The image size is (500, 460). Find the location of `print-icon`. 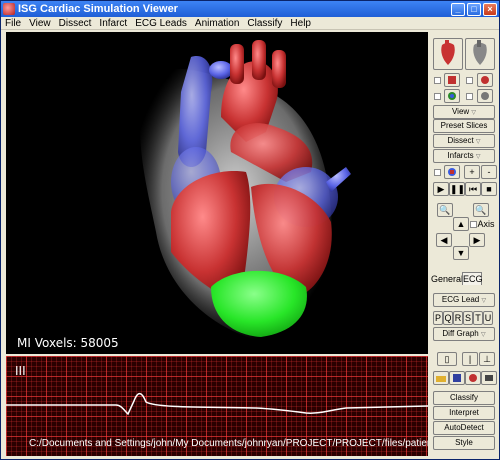

print-icon is located at coordinates (489, 378).